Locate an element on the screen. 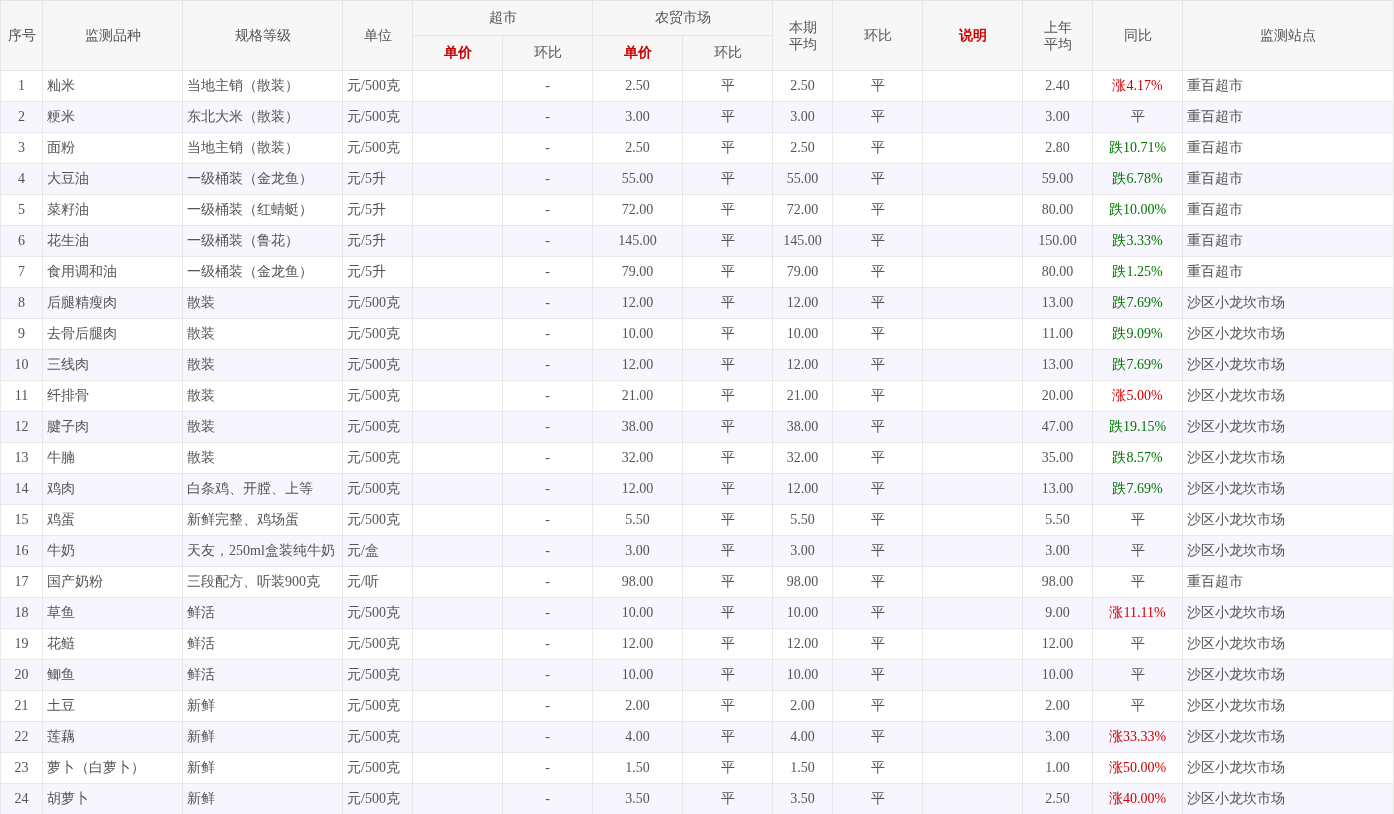 The height and width of the screenshot is (814, 1394). table-cell: 腱子肉 is located at coordinates (112, 427).